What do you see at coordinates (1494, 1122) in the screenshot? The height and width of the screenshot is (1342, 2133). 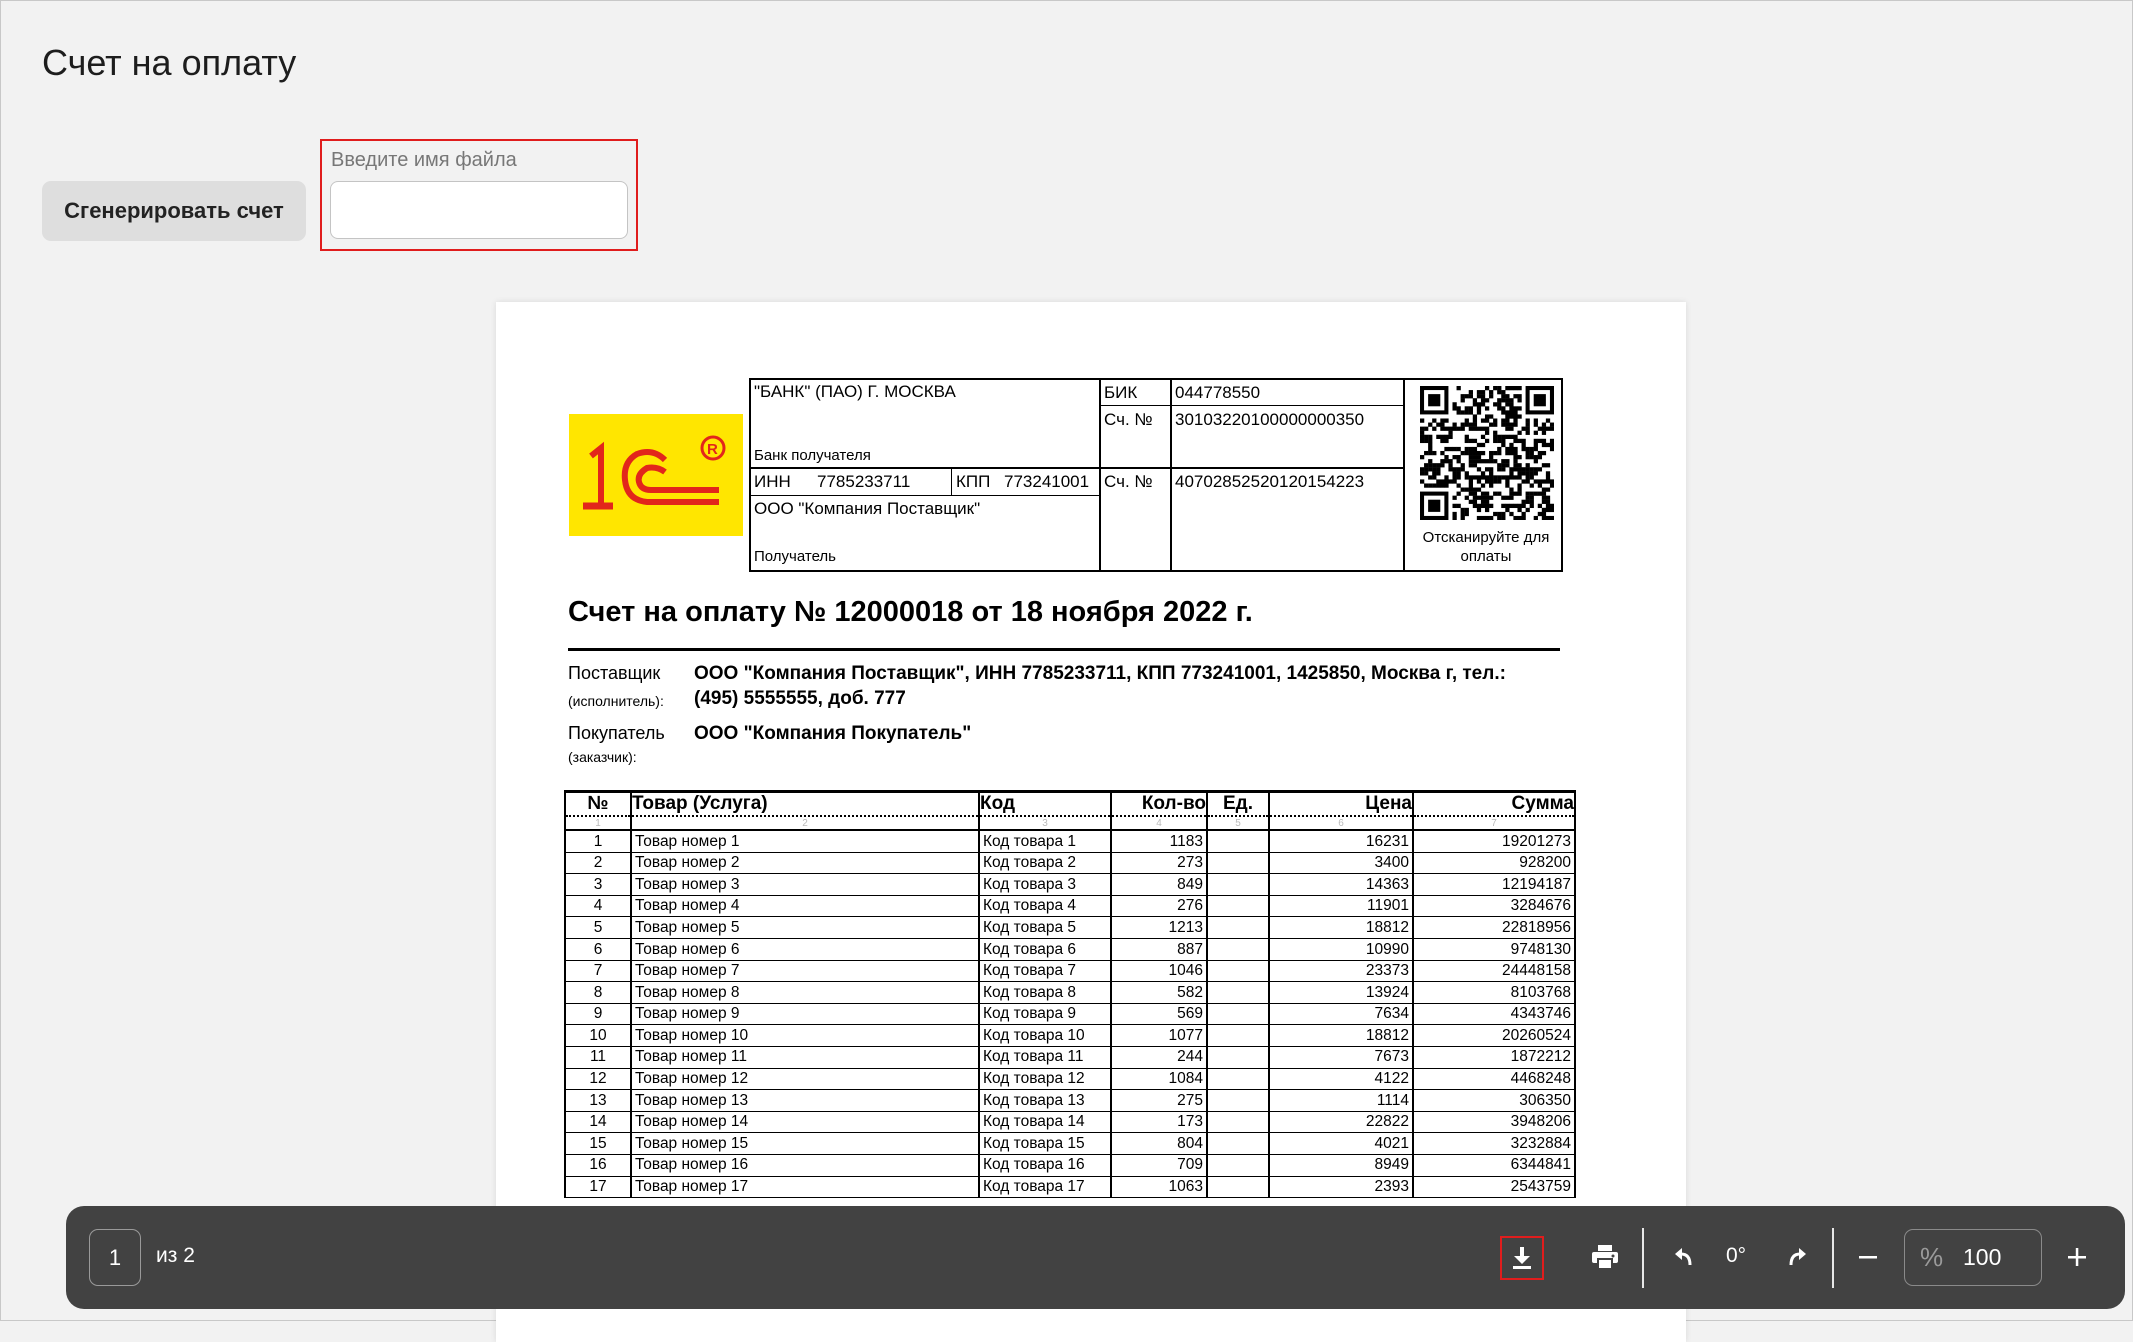 I see `table-cell: 3948206` at bounding box center [1494, 1122].